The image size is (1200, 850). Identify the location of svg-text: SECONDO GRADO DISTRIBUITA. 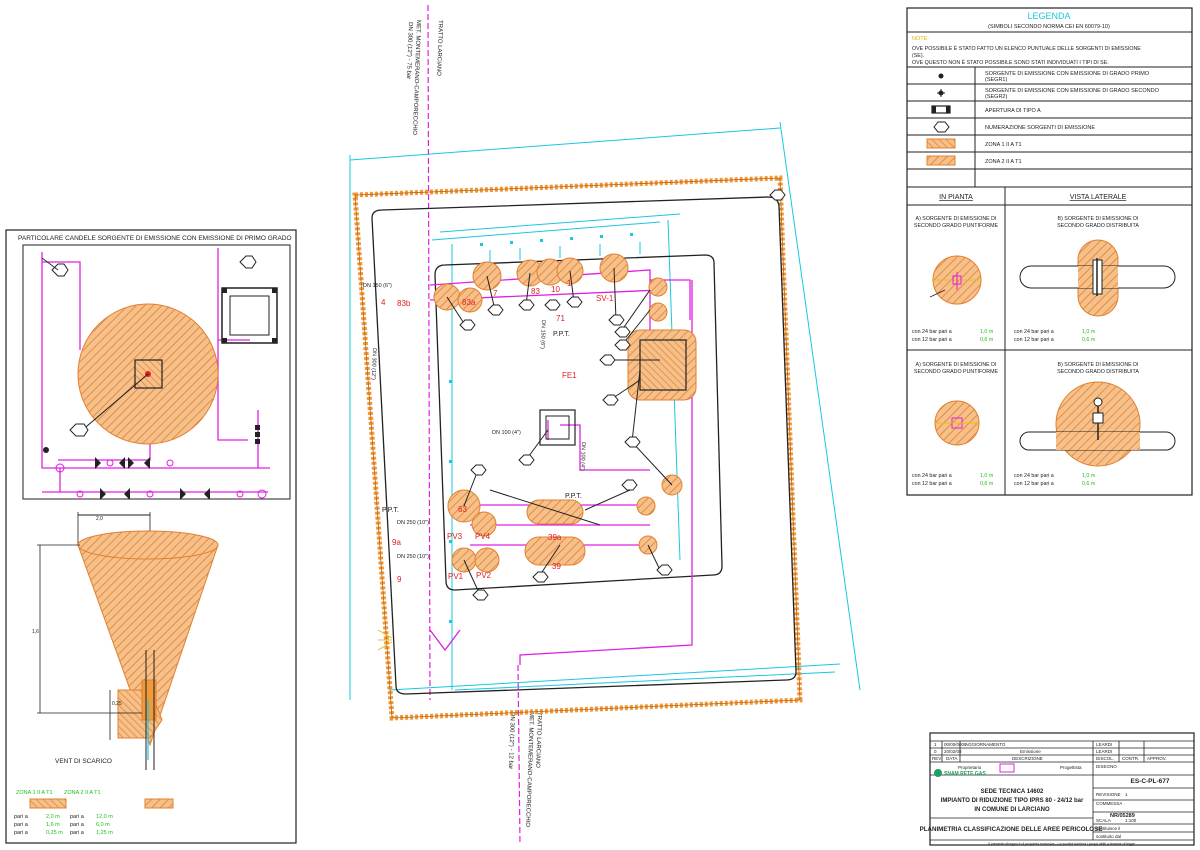
(1098, 226).